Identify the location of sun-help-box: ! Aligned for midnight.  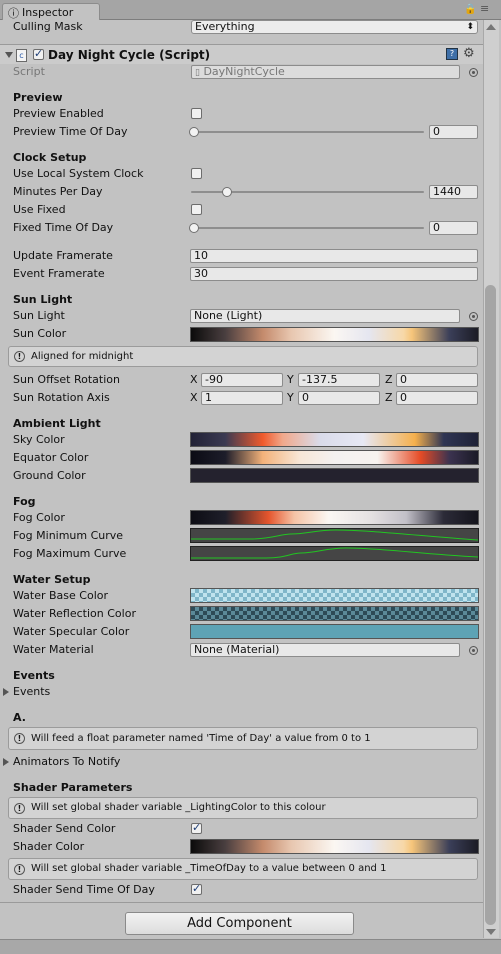
(243, 356).